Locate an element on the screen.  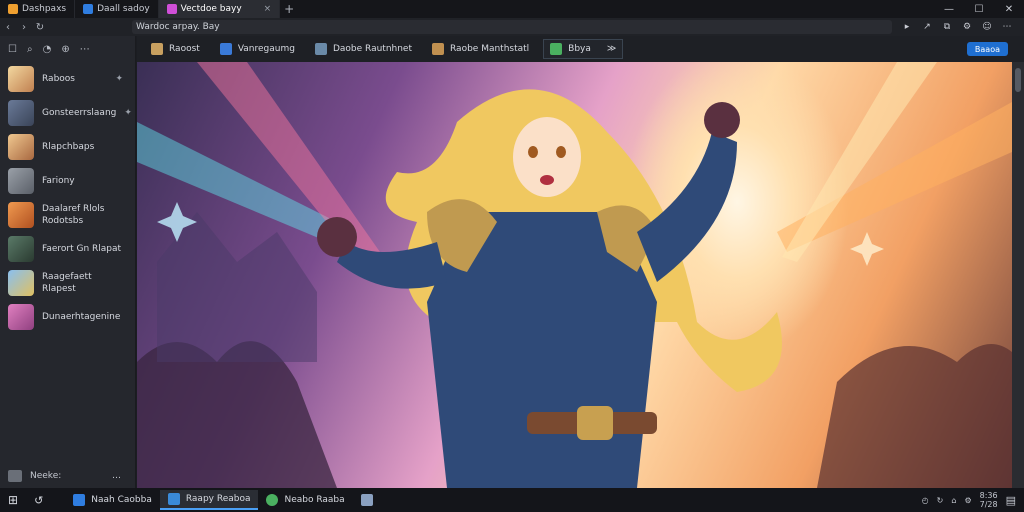
tab-close-icon: × is located at coordinates (268, 9).